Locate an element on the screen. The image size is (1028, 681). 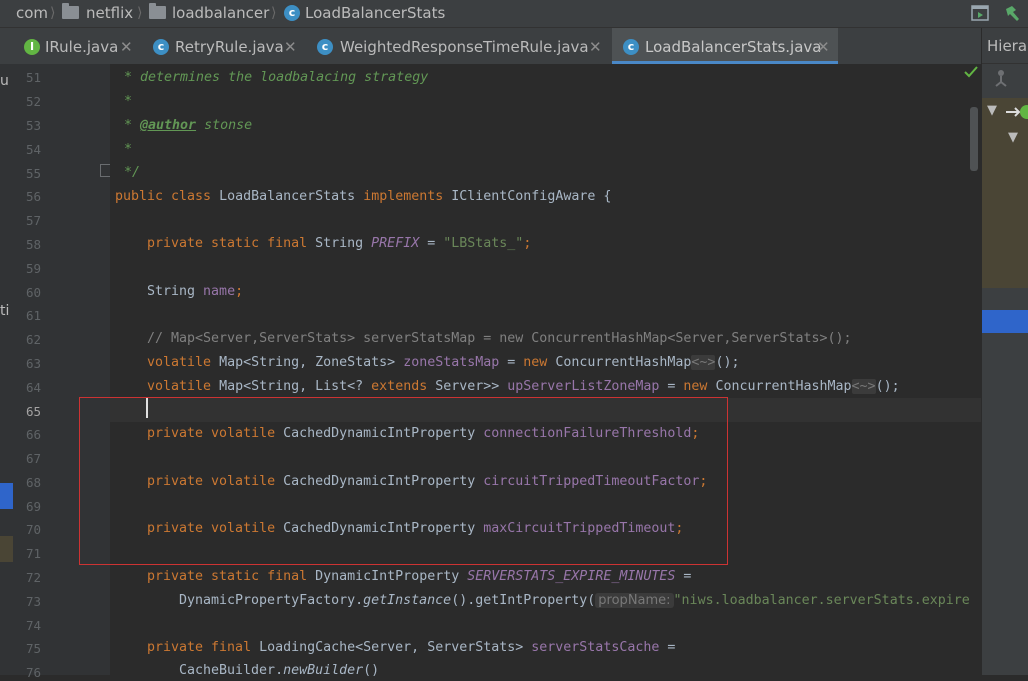
tab-weightedresponsetimerule: c WeightedResponseTimeRule.java ✕ is located at coordinates (457, 46).